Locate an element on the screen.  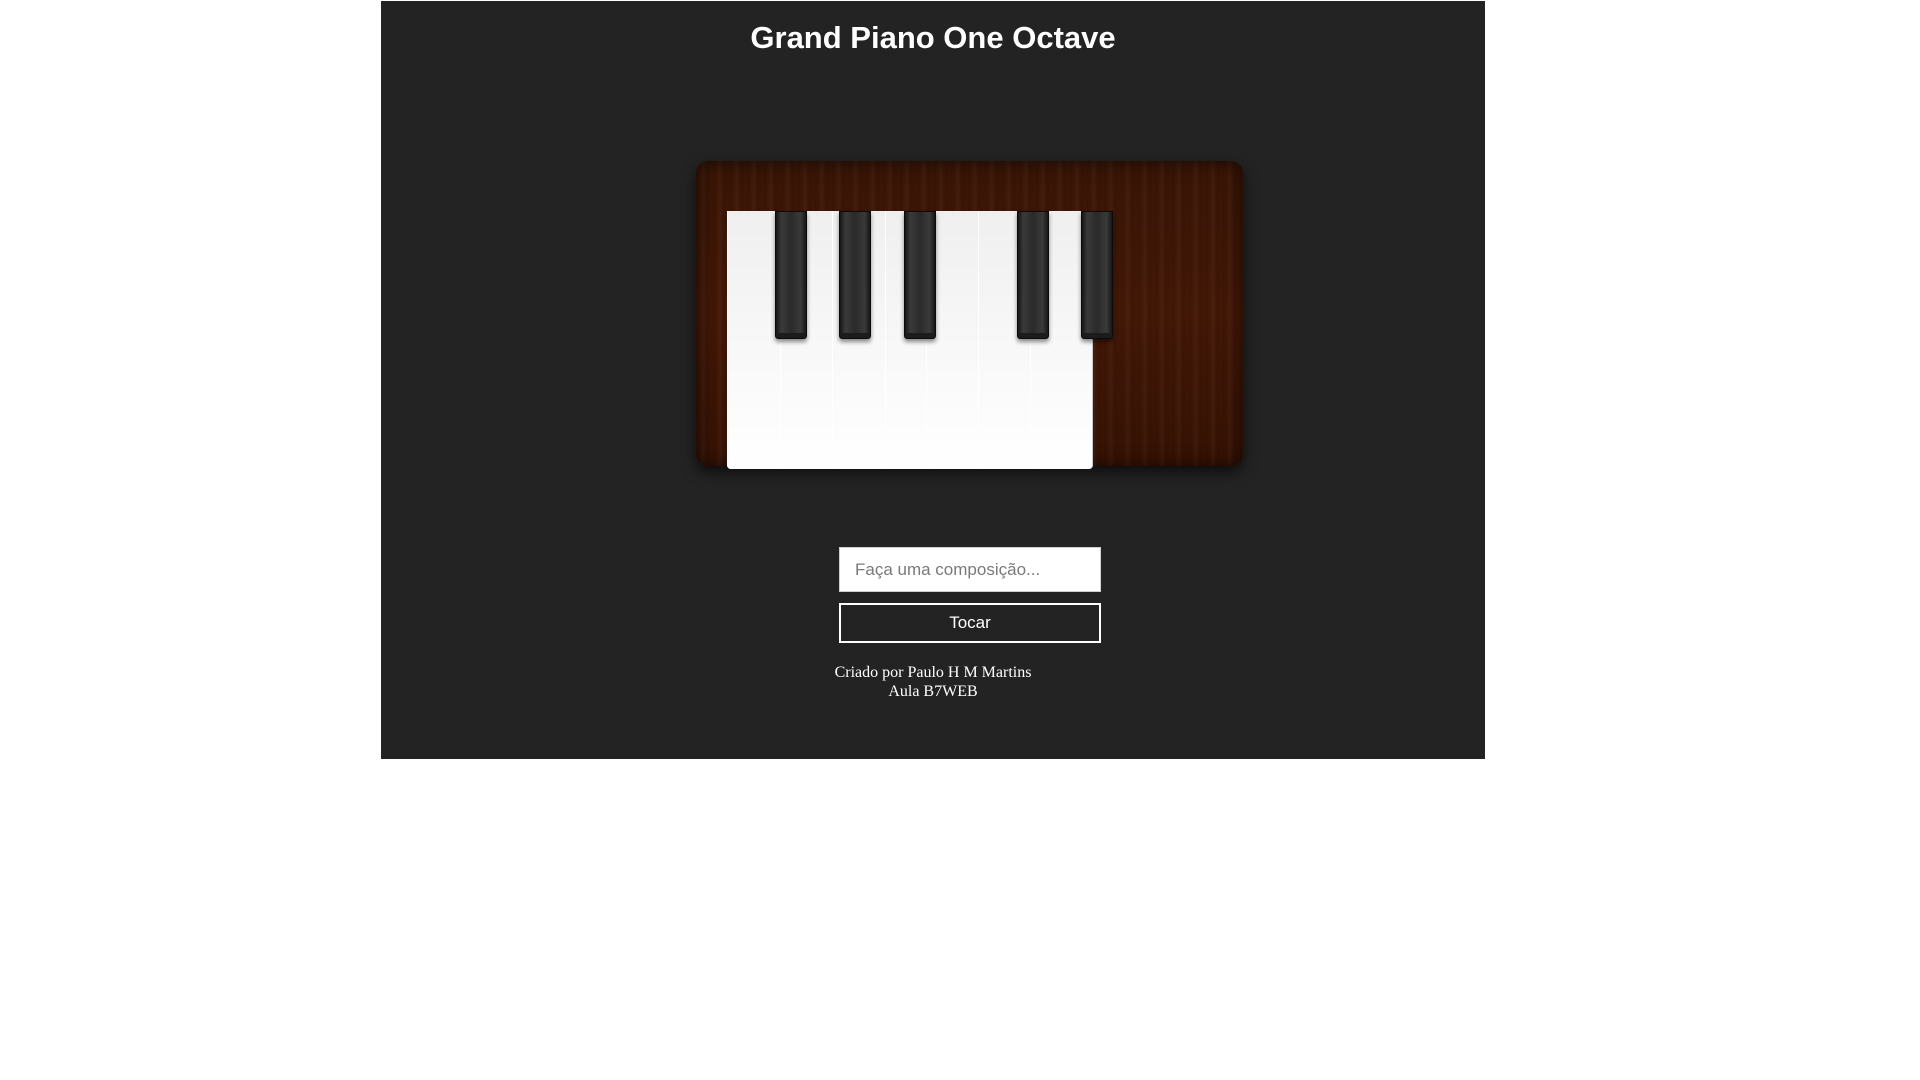
black-key-c-sharp is located at coordinates (791, 275).